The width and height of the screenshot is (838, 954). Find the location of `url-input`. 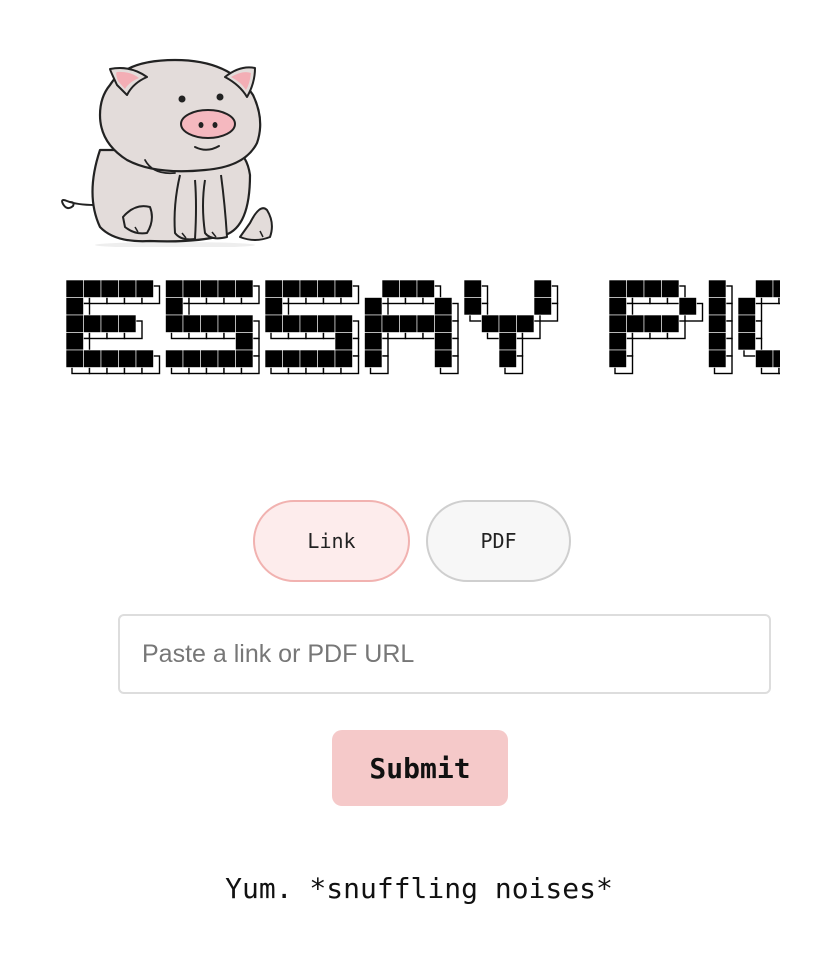

url-input is located at coordinates (444, 654).